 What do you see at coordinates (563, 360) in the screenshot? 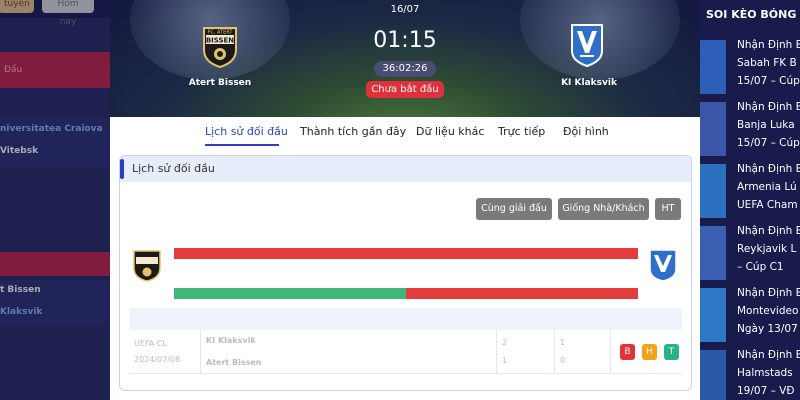
I see `row-ht2: 0` at bounding box center [563, 360].